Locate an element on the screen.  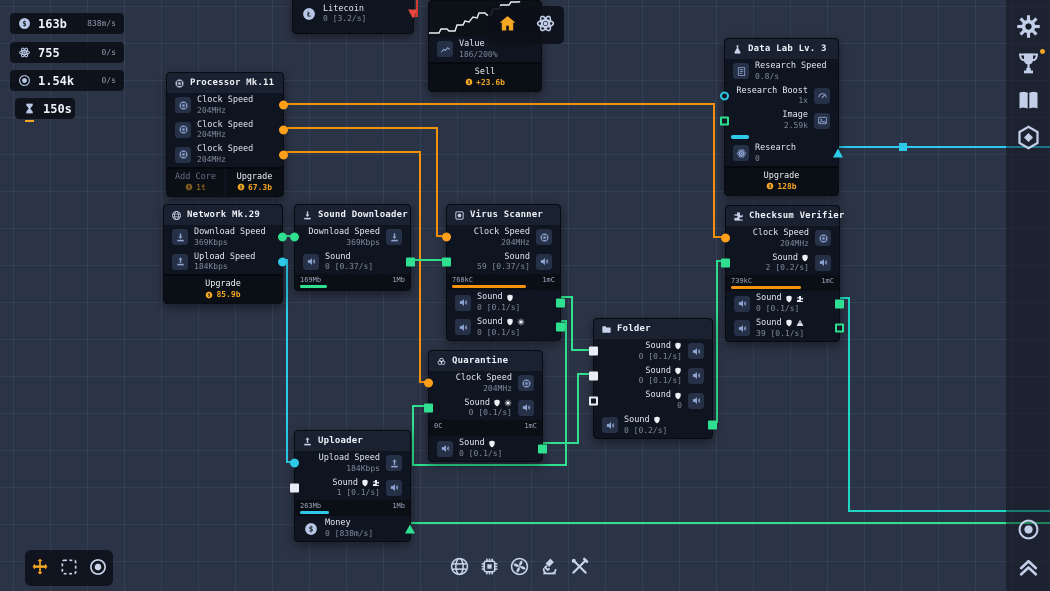
research-button is located at coordinates (545, 25).